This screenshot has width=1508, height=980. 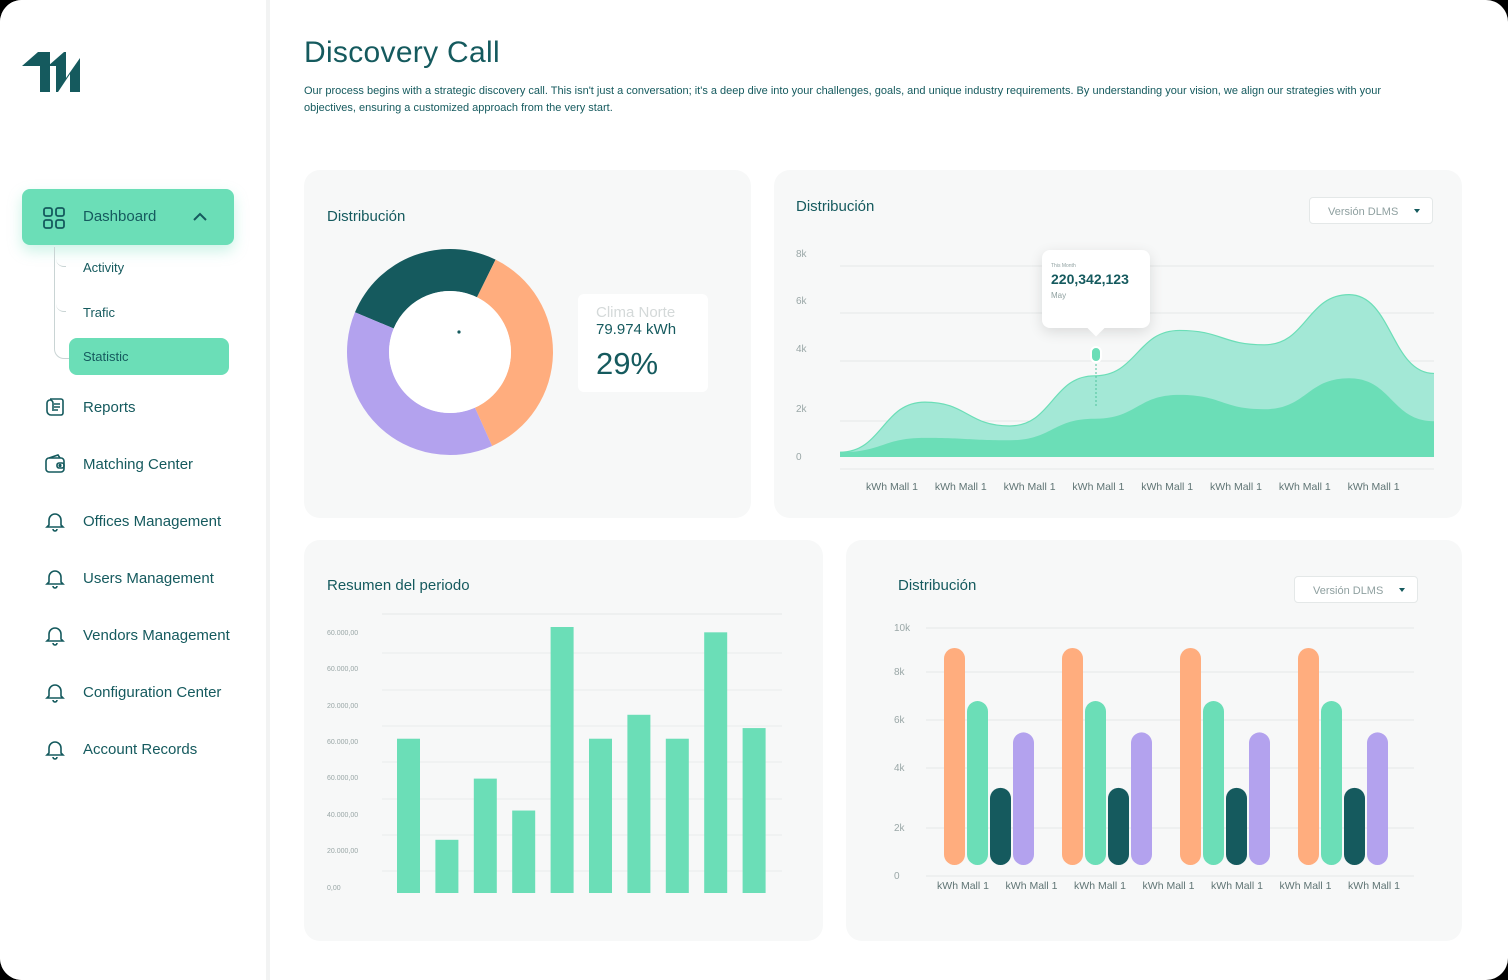 I want to click on sub-item-statistic-label: Statistic, so click(x=106, y=356).